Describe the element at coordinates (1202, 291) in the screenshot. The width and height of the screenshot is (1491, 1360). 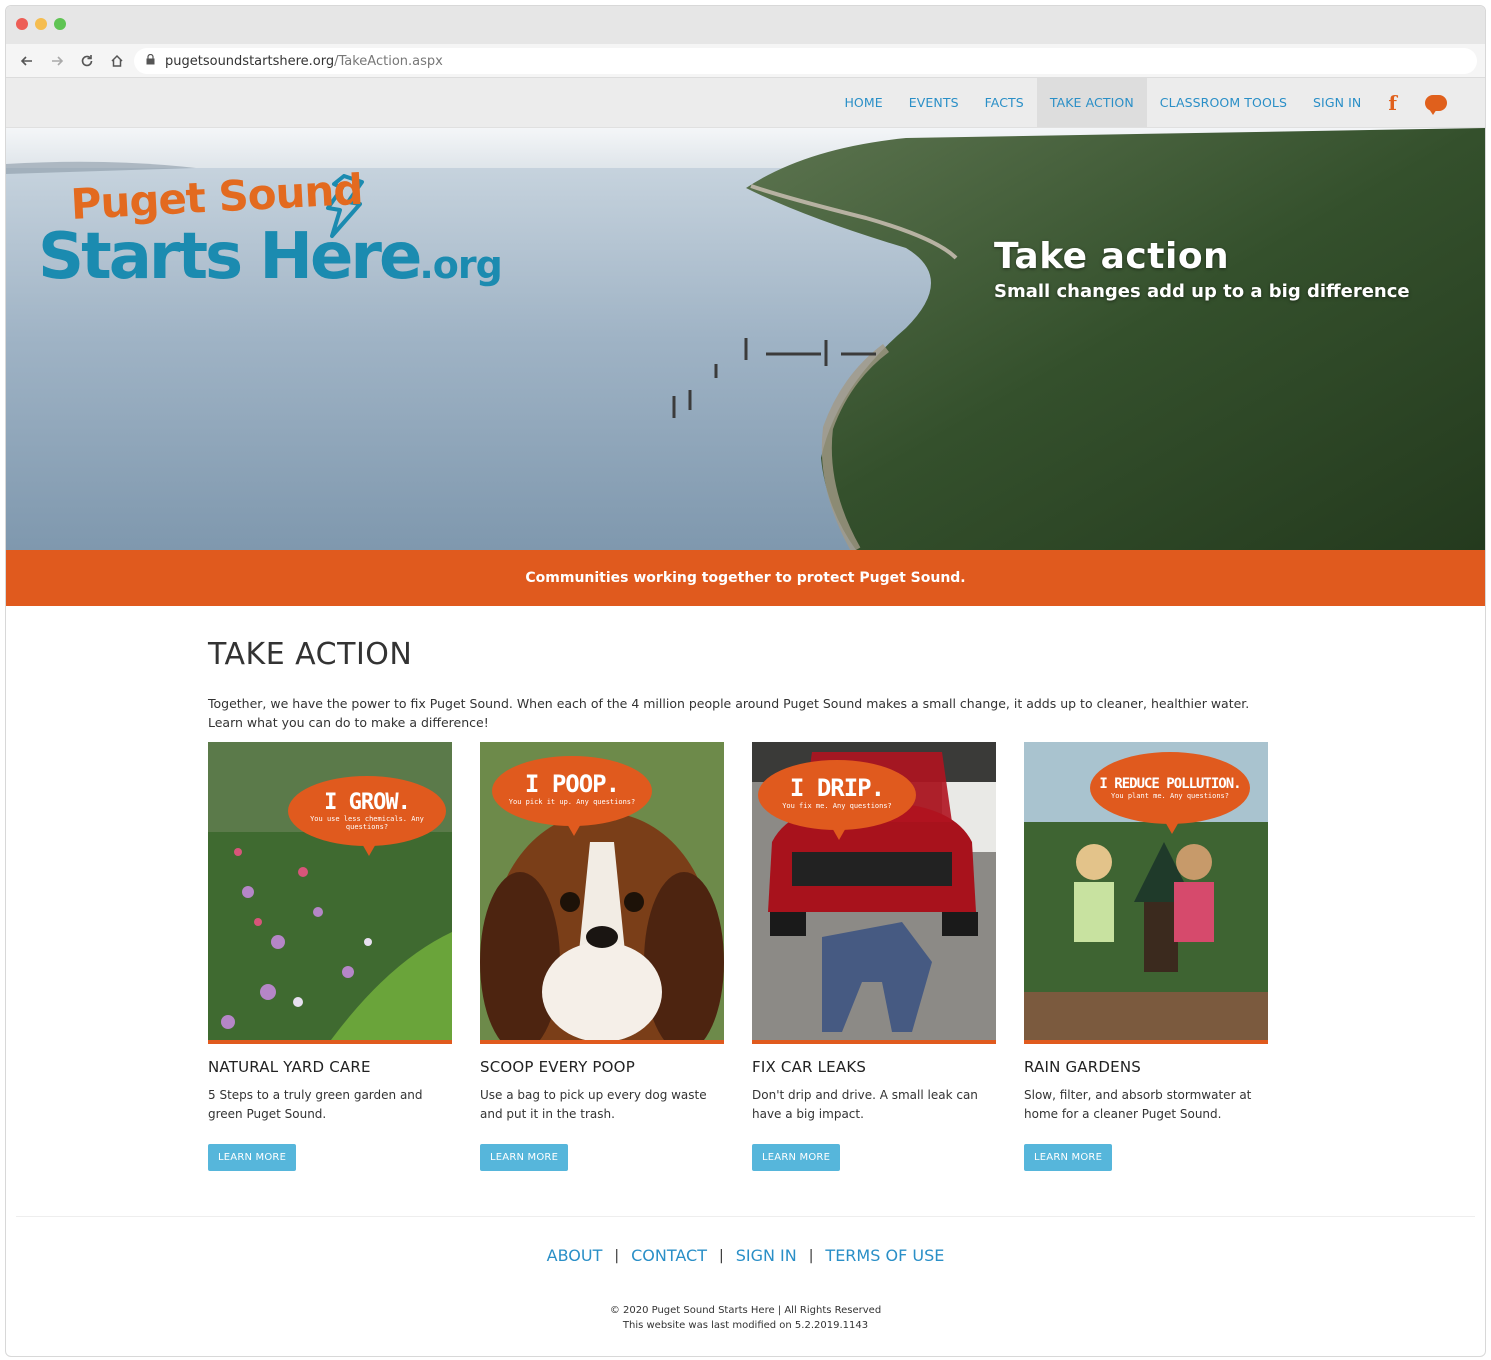
I see `hero-subtitle: Small changes add up to a big difference` at that location.